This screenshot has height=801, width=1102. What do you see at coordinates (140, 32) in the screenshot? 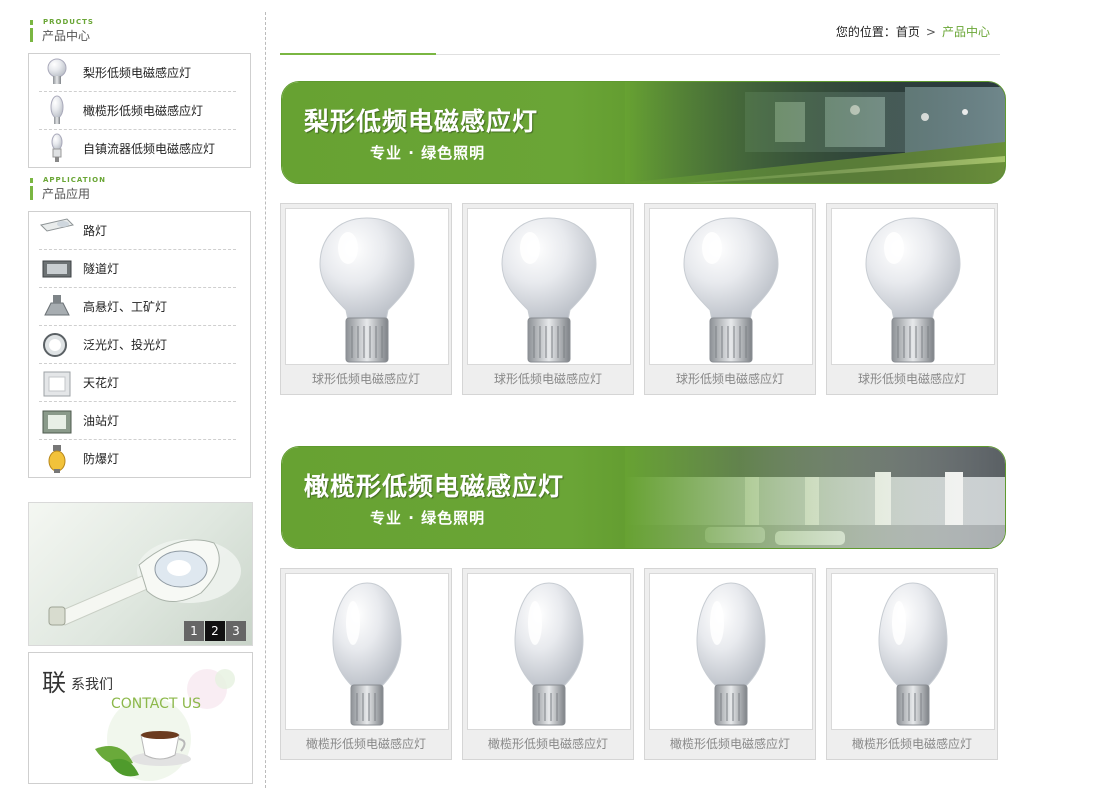
I see `products-section-header: PRODUCTS 产品中心` at bounding box center [140, 32].